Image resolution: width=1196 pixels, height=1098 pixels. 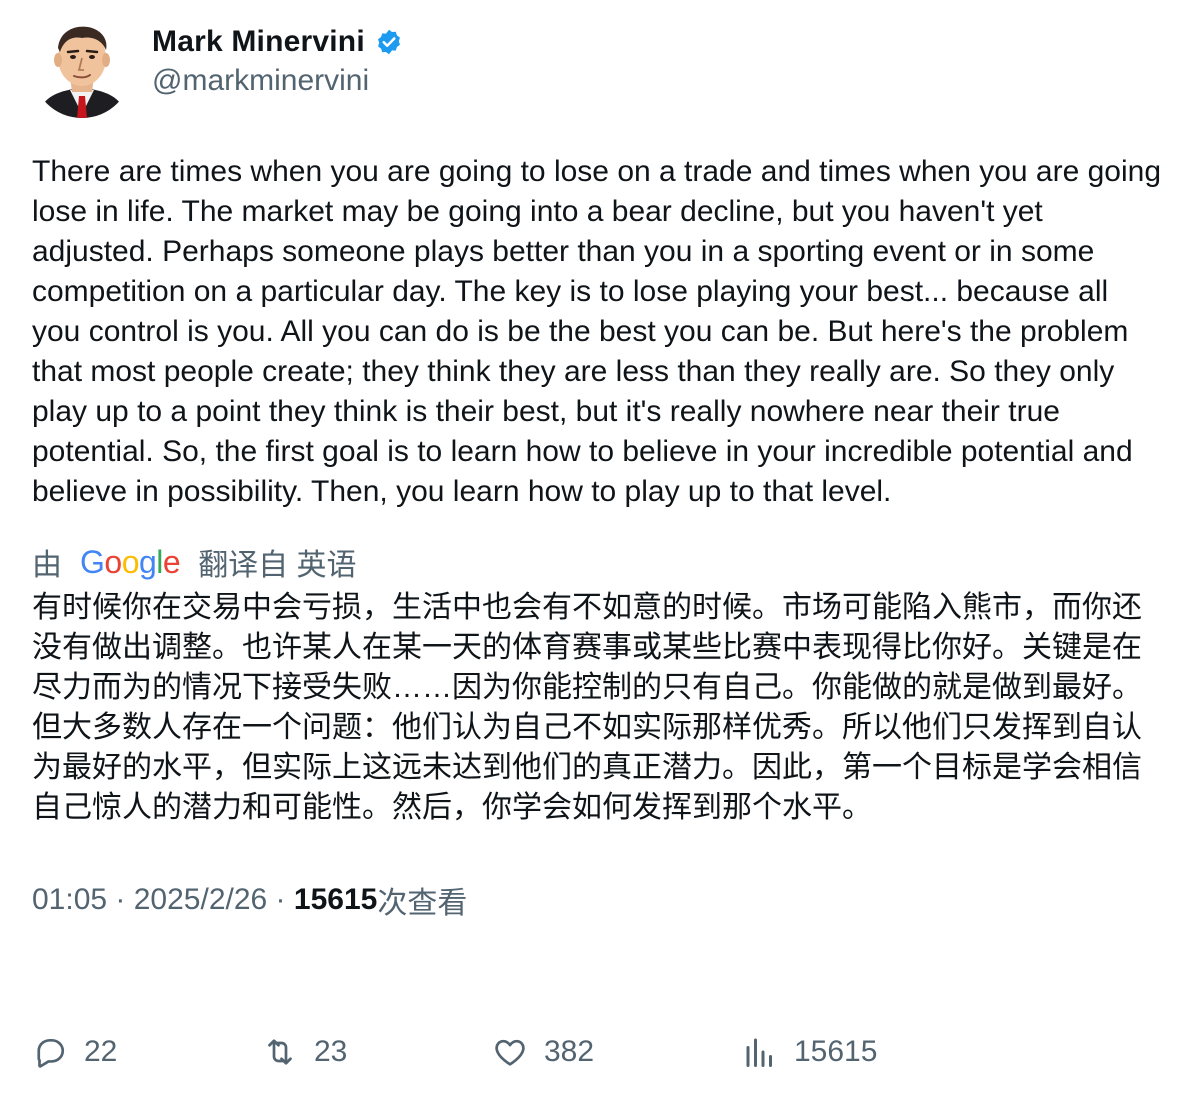 I want to click on heart-icon, so click(x=510, y=1052).